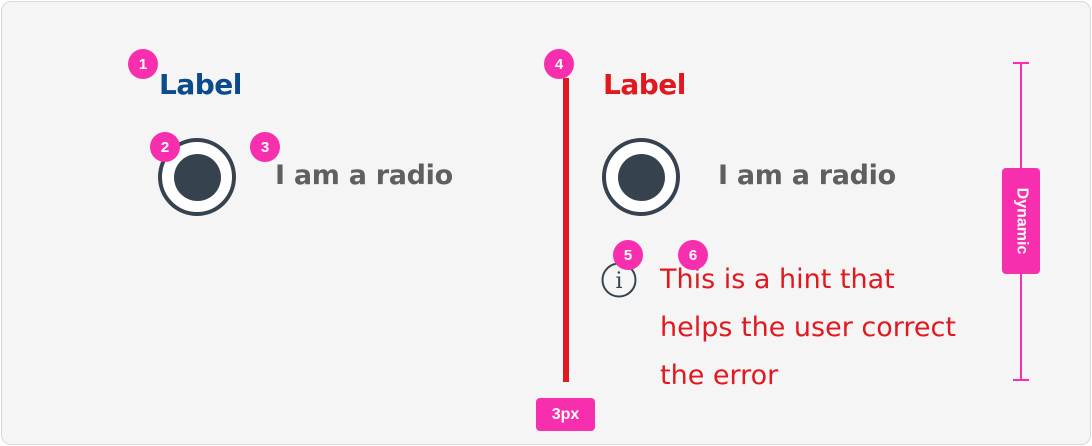 The height and width of the screenshot is (446, 1092). What do you see at coordinates (719, 375) in the screenshot?
I see `hint-line: the error` at bounding box center [719, 375].